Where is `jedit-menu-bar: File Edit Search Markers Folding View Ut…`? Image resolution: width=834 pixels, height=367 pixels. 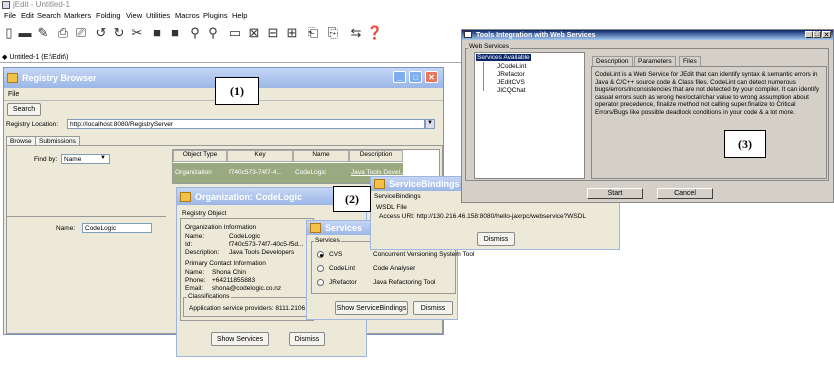 jedit-menu-bar: File Edit Search Markers Folding View Ut… is located at coordinates (230, 16).